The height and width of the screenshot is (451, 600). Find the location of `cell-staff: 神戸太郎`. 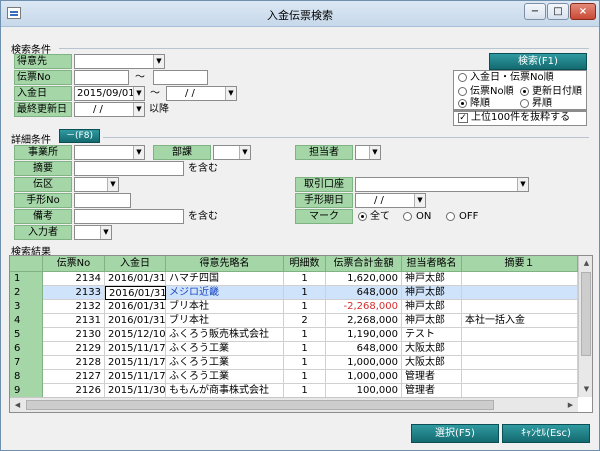

cell-staff: 神戸太郎 is located at coordinates (432, 307).